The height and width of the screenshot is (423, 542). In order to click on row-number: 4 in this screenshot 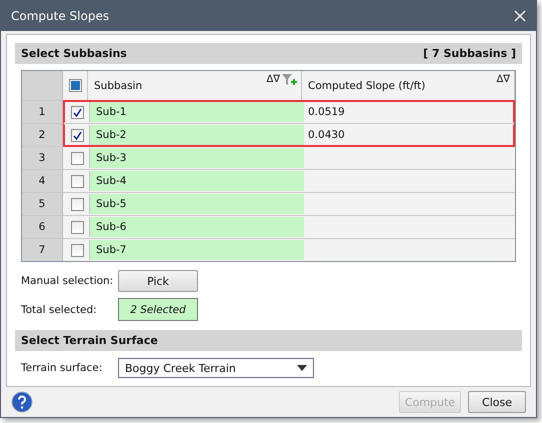, I will do `click(42, 181)`.